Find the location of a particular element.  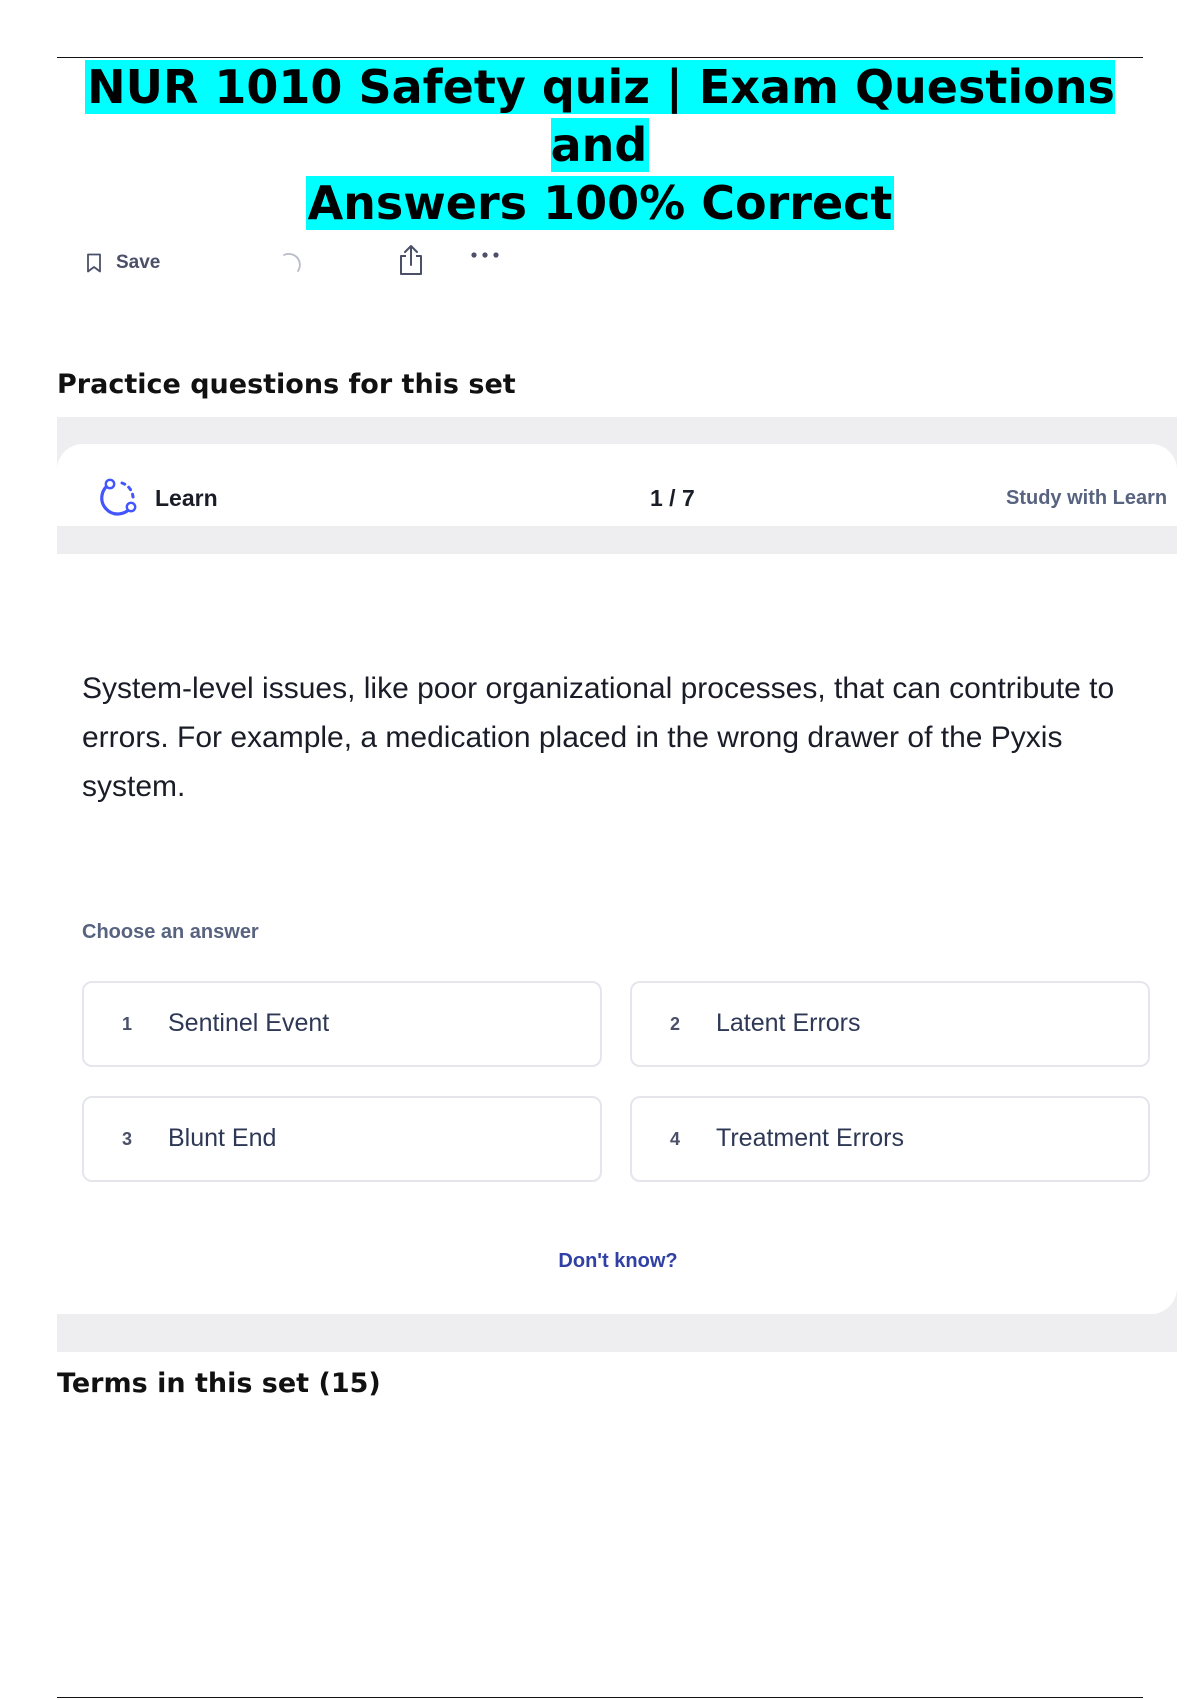

bottom-rule is located at coordinates (600, 1697).